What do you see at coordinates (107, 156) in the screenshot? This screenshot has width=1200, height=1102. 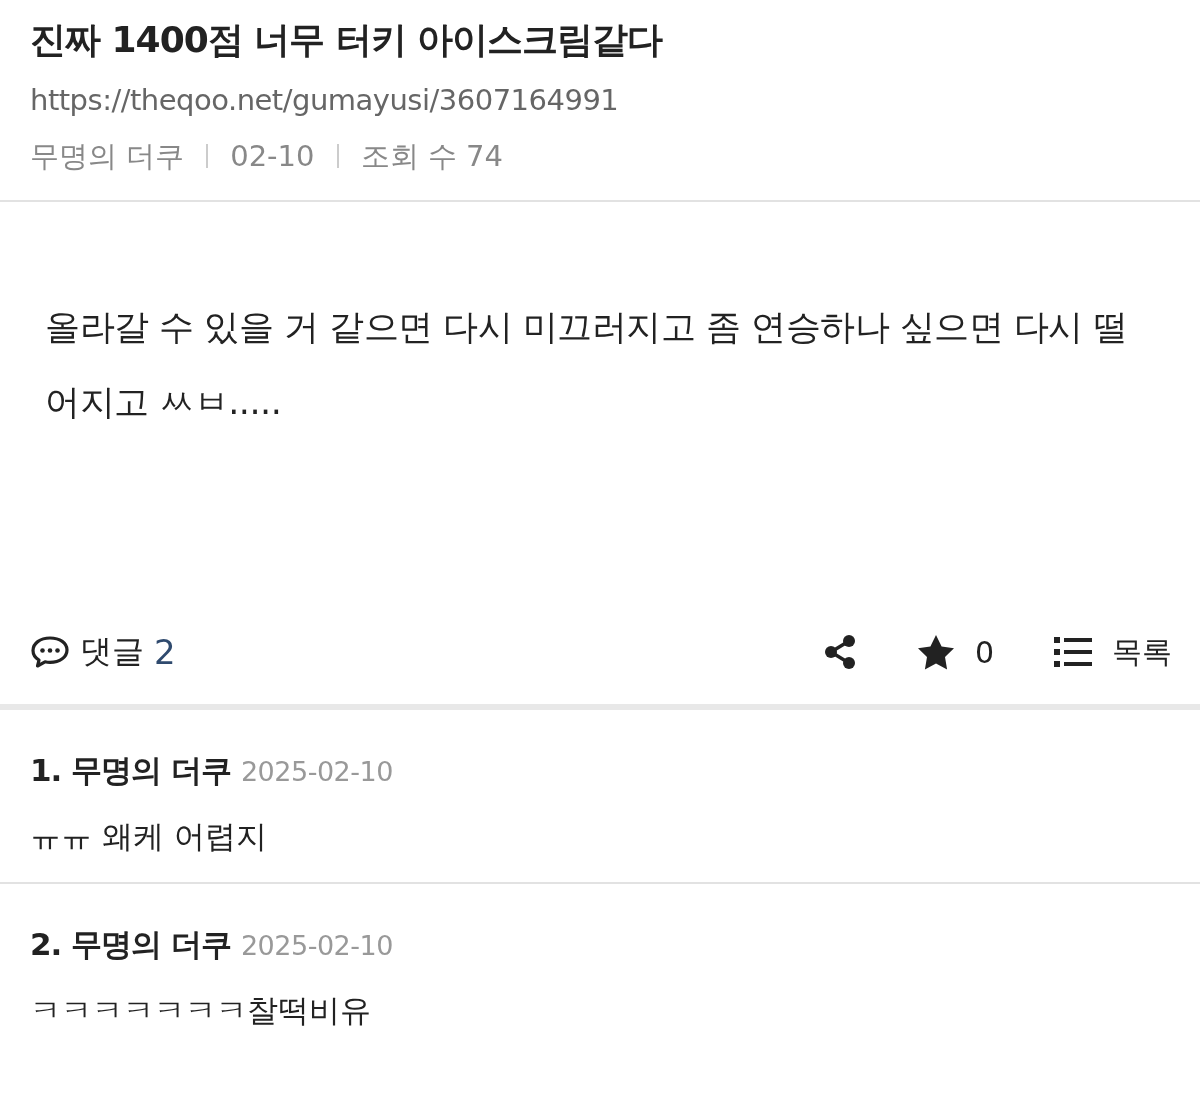 I see `post-meta-text: 무명의 더쿠` at bounding box center [107, 156].